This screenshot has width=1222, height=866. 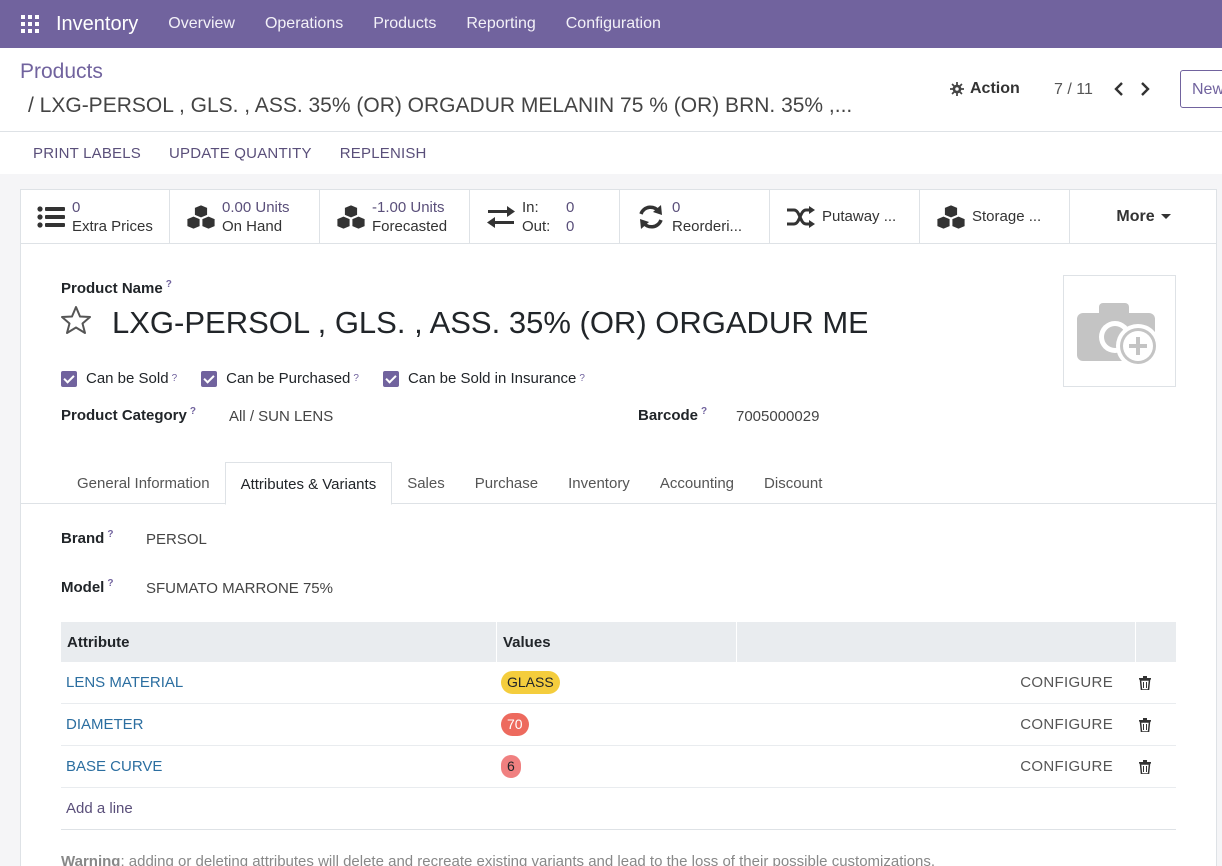 What do you see at coordinates (124, 415) in the screenshot?
I see `product-category-label-text: Product Category` at bounding box center [124, 415].